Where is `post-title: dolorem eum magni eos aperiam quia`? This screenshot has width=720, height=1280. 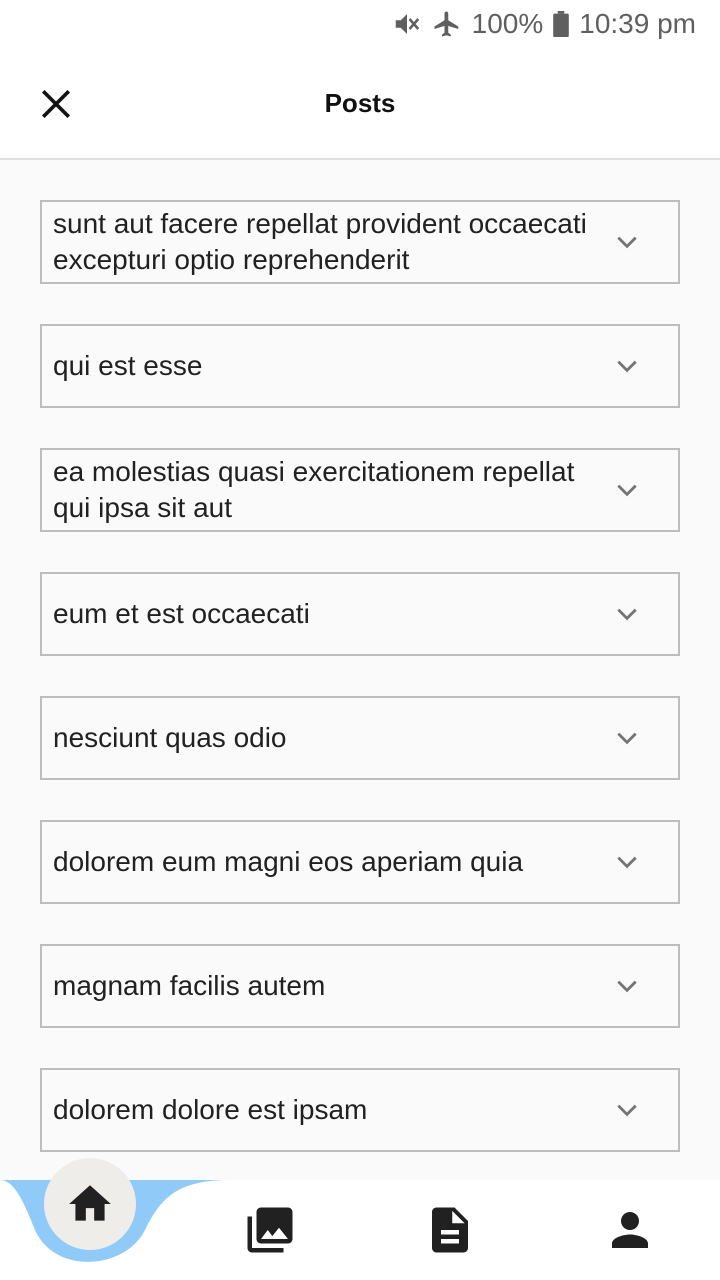 post-title: dolorem eum magni eos aperiam quia is located at coordinates (288, 861).